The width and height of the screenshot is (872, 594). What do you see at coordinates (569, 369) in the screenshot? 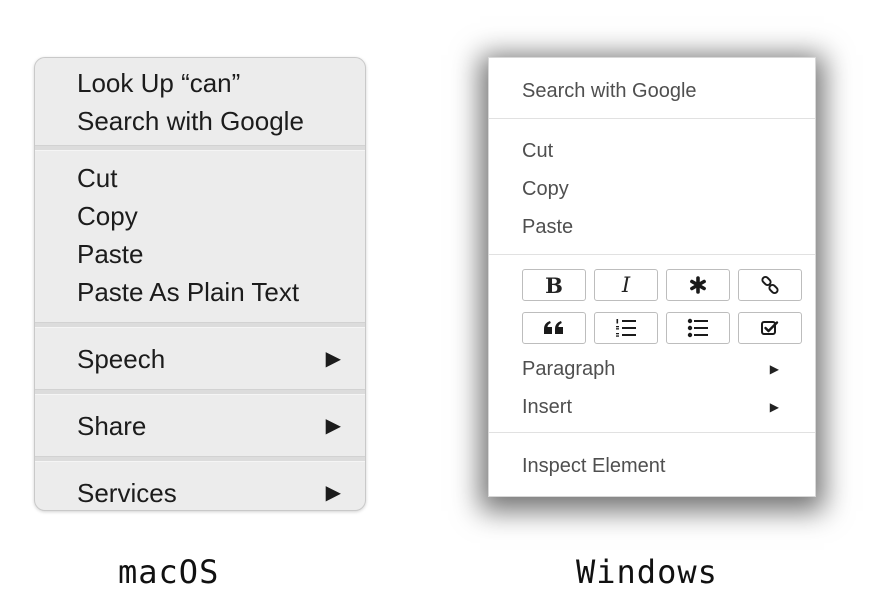
I see `menu-item-label: Paragraph` at bounding box center [569, 369].